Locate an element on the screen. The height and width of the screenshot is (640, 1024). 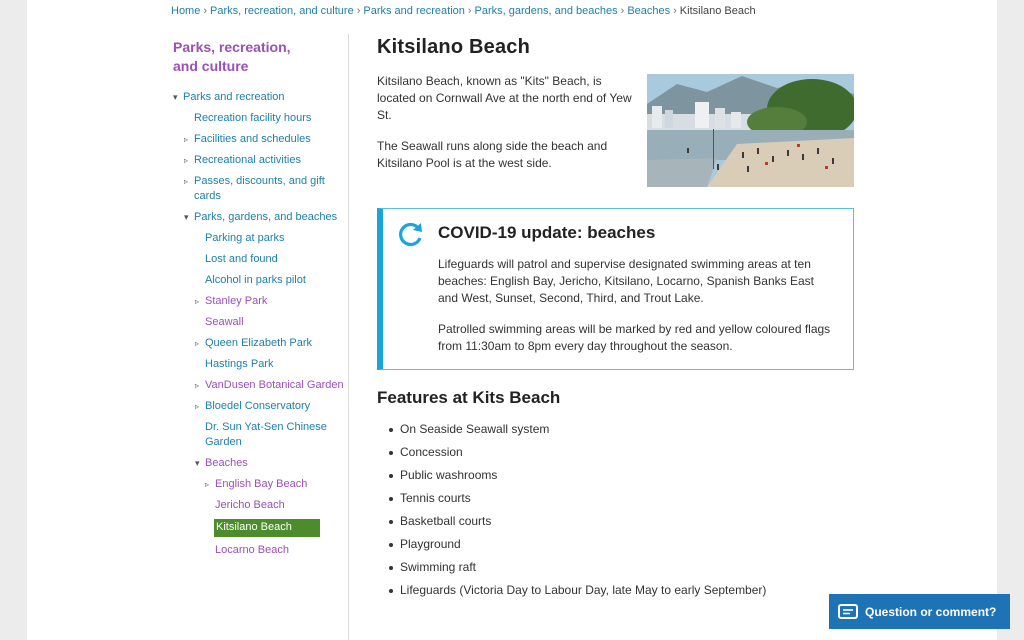
feature-item: Basketball courts is located at coordinates (622, 521).